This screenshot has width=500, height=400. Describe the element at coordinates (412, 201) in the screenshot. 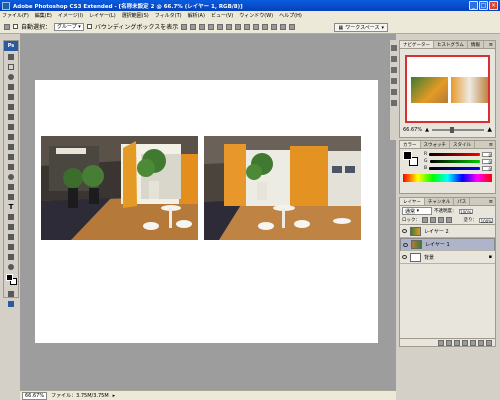

I see `tab-layers: レイヤー` at that location.